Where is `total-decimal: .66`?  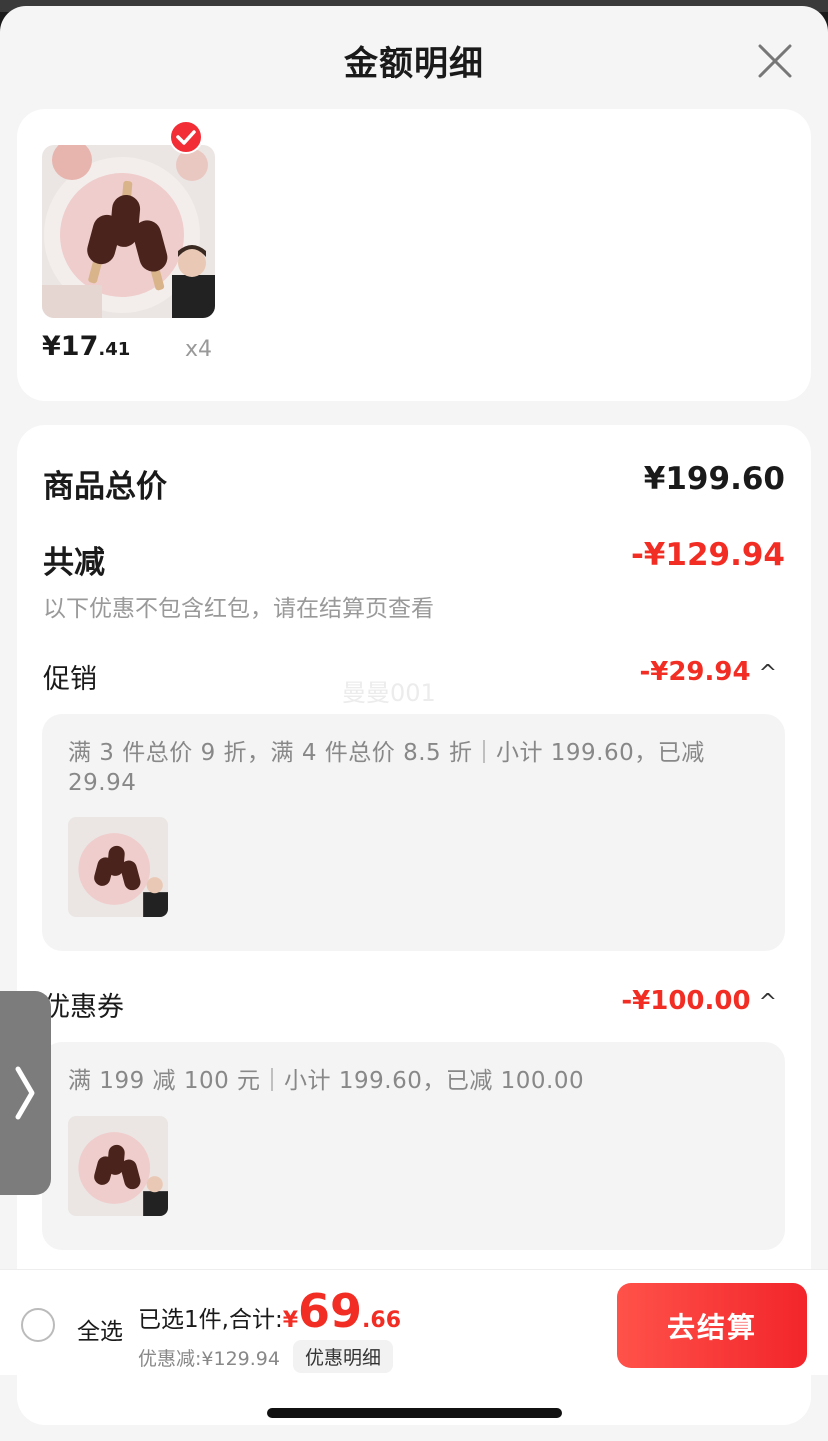 total-decimal: .66 is located at coordinates (382, 1320).